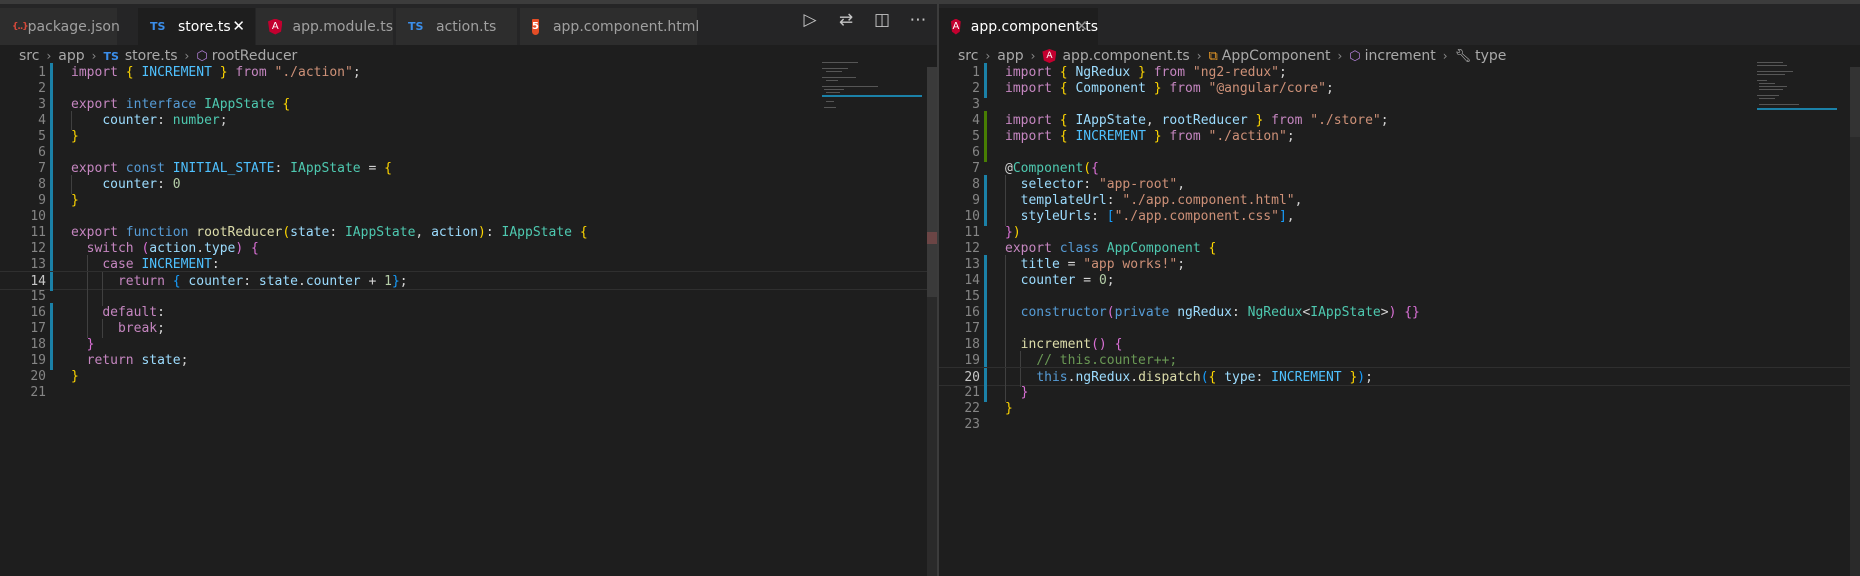 The height and width of the screenshot is (576, 1860). What do you see at coordinates (626, 26) in the screenshot?
I see `tab-label: app.component.html` at bounding box center [626, 26].